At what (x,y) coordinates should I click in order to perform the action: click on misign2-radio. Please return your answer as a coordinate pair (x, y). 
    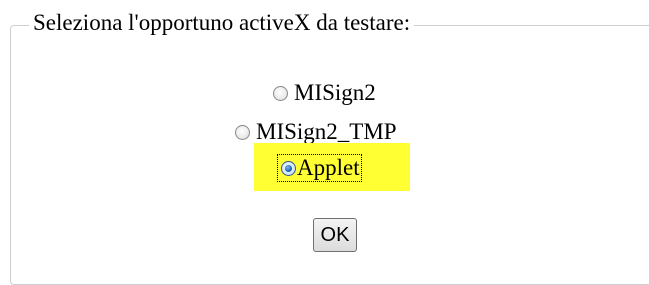
    Looking at the image, I should click on (280, 93).